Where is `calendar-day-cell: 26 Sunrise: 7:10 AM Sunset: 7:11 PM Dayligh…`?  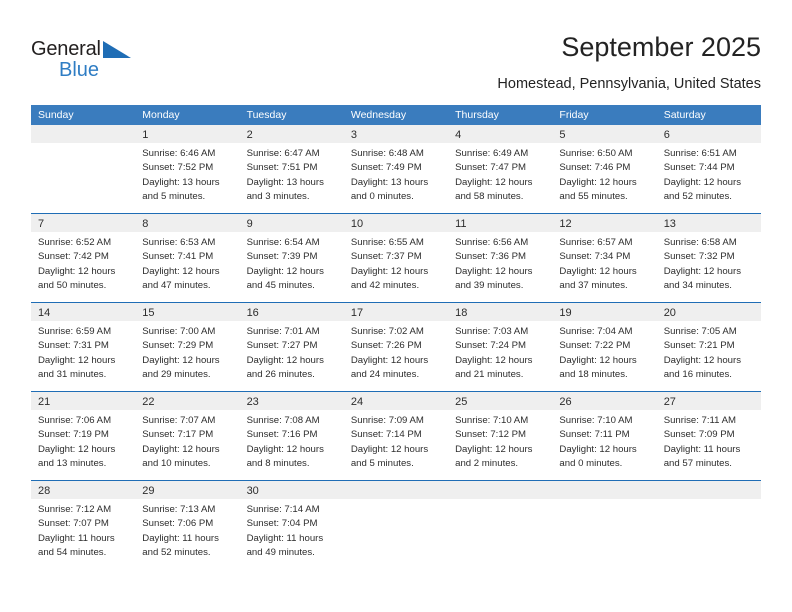 calendar-day-cell: 26 Sunrise: 7:10 AM Sunset: 7:11 PM Dayligh… is located at coordinates (604, 436).